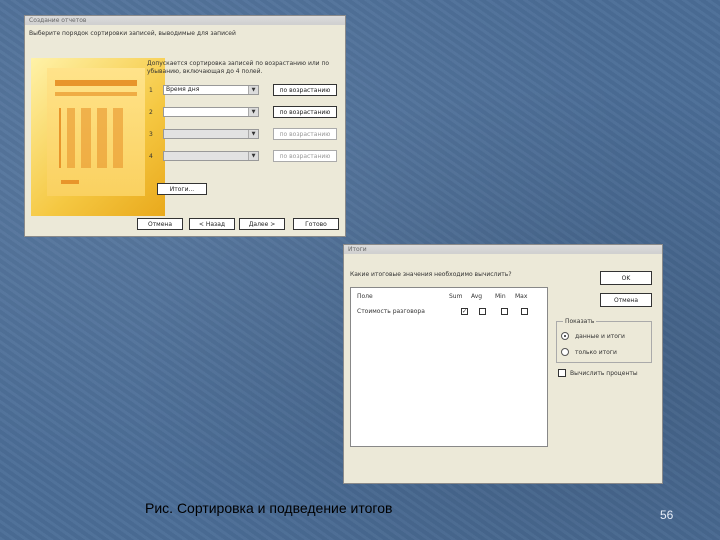  Describe the element at coordinates (316, 224) in the screenshot. I see `finish-button: Готово` at that location.